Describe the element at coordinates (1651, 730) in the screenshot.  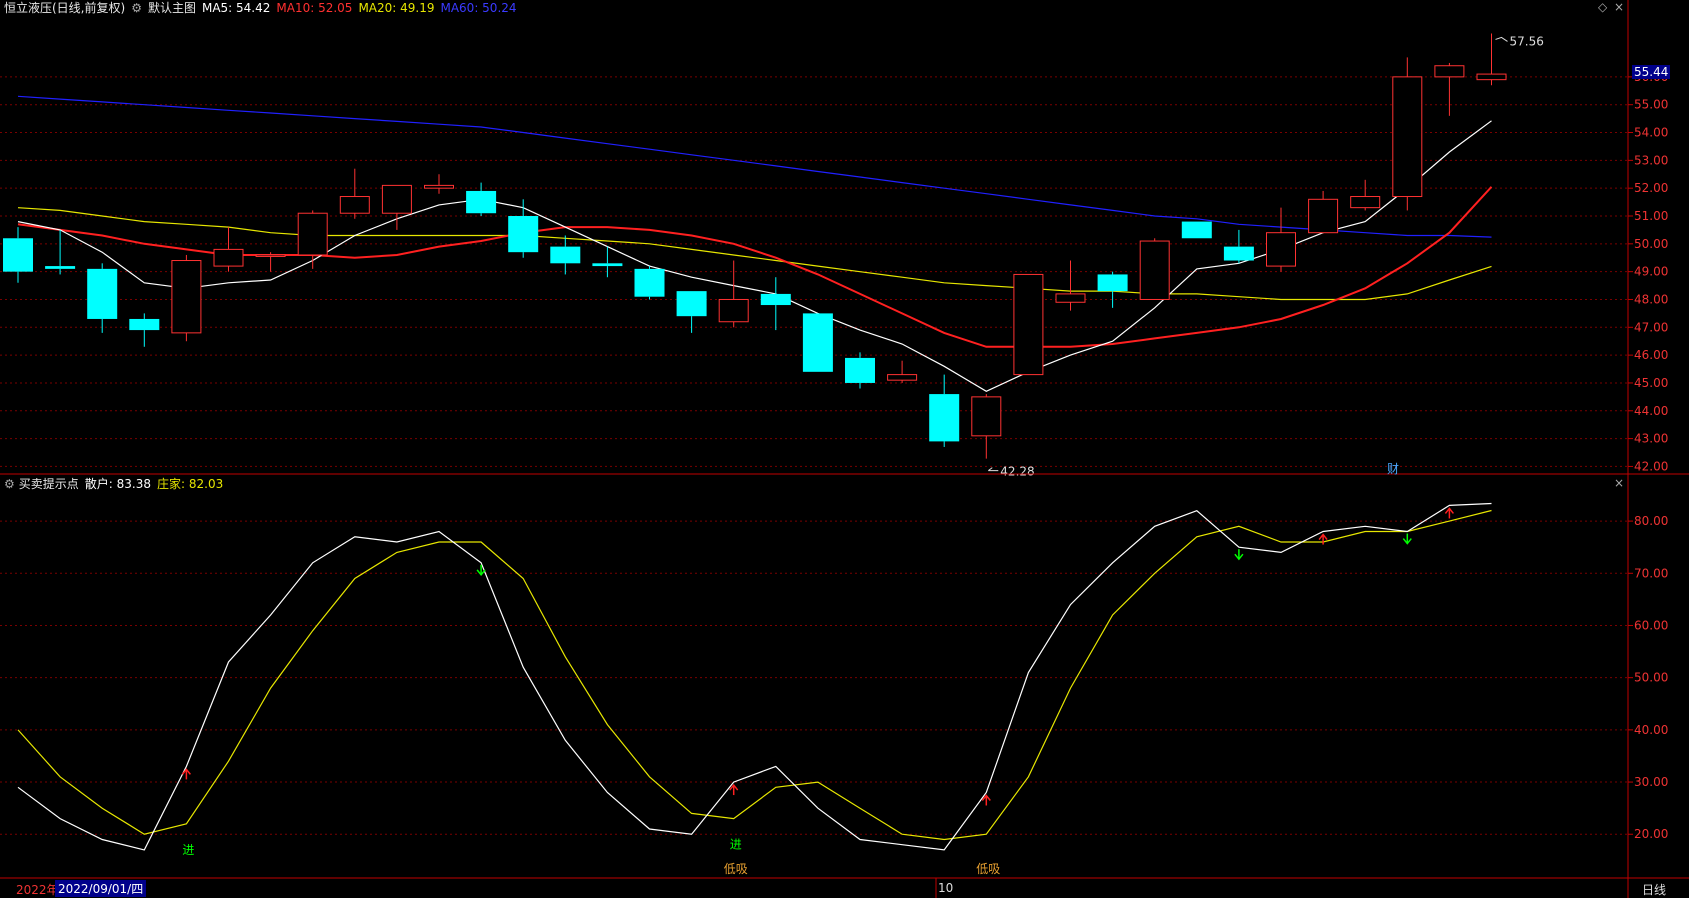
I see `y-tick-label: 40.00` at that location.